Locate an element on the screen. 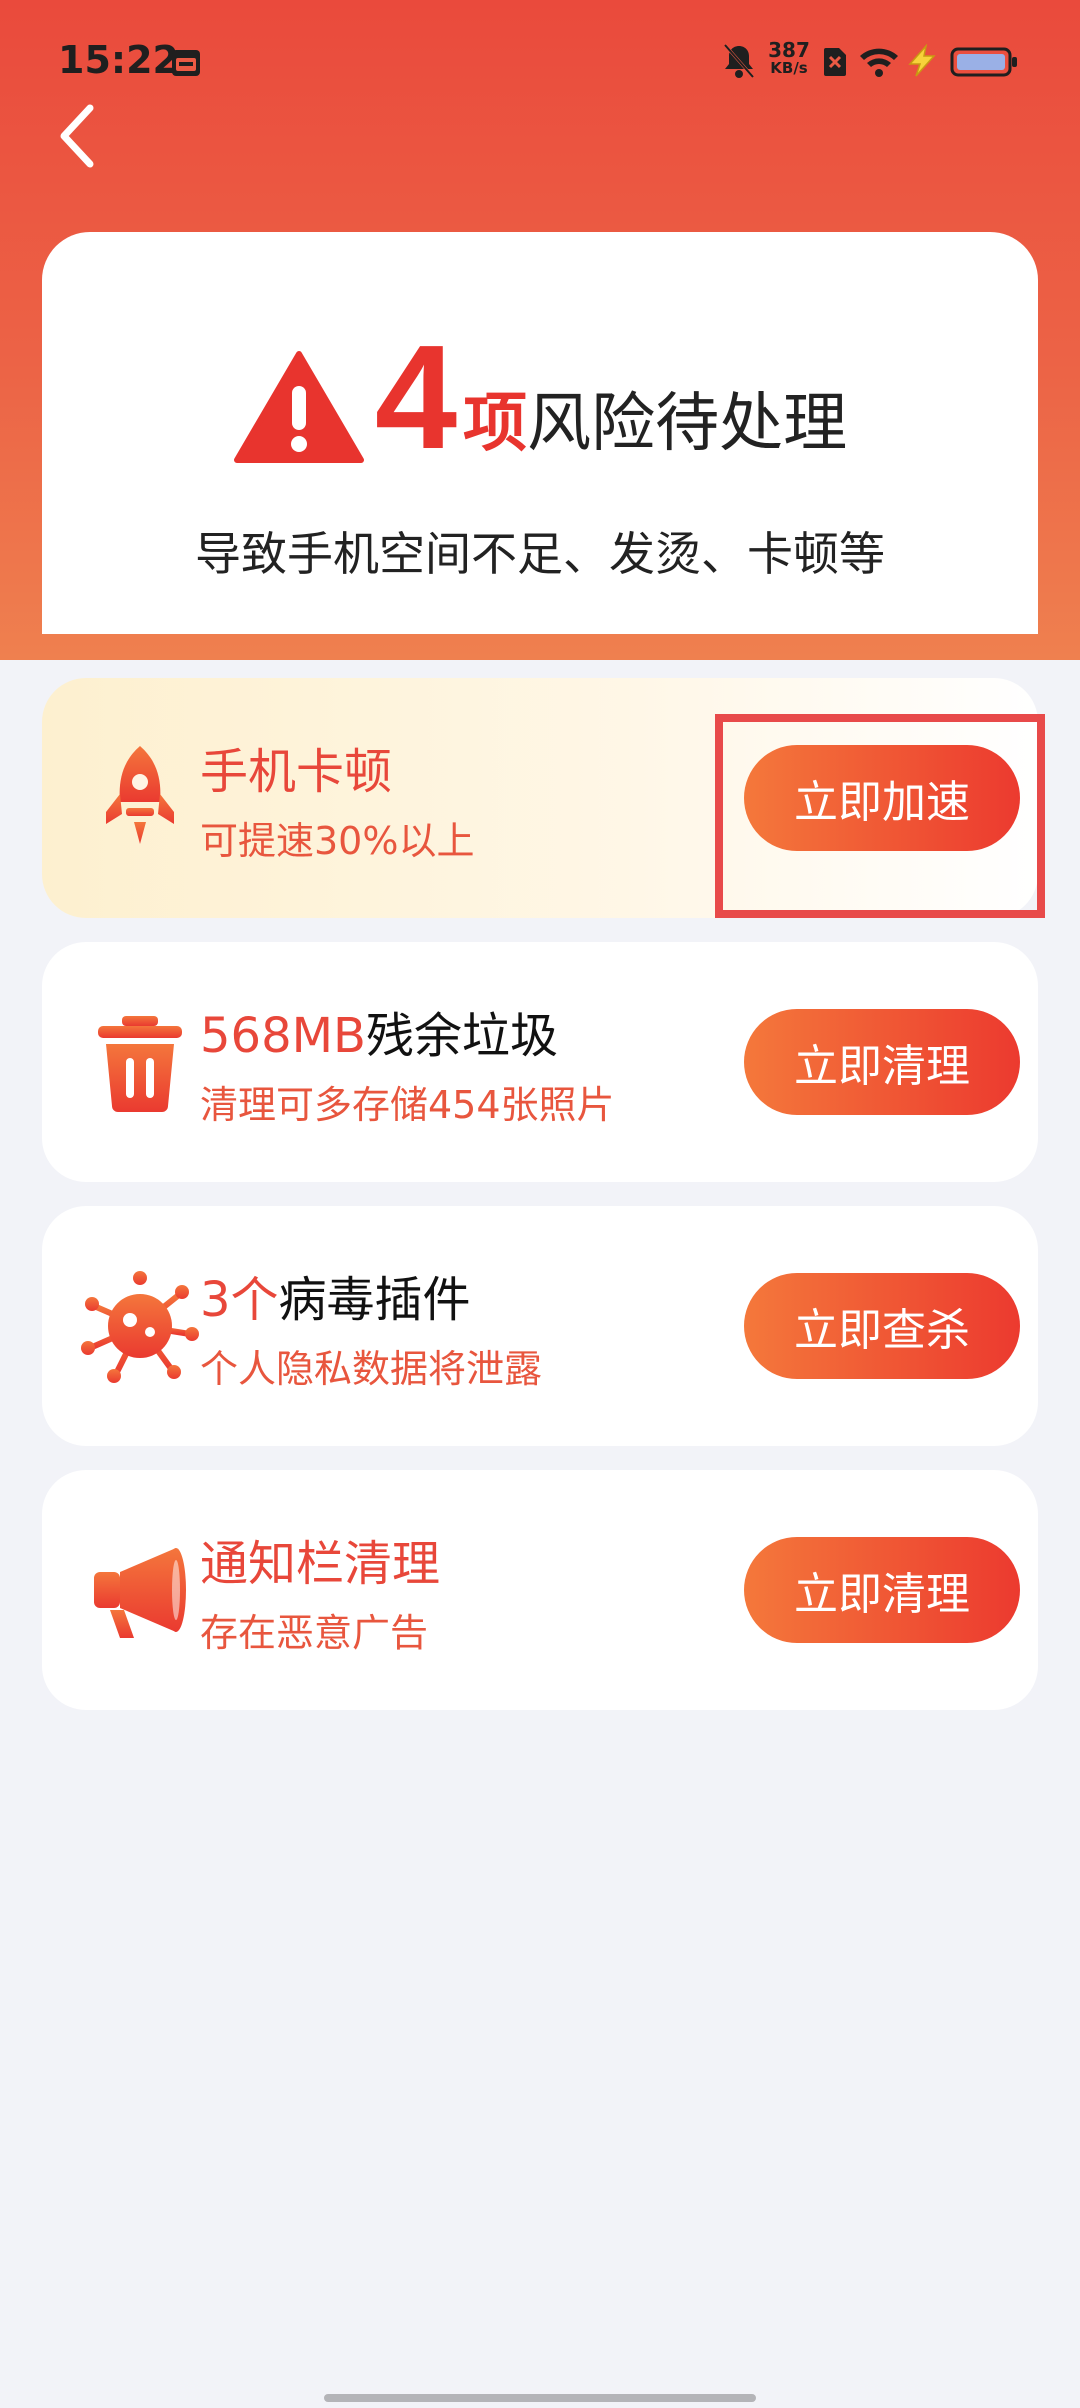 The width and height of the screenshot is (1080, 2408). junk-size: 568MB is located at coordinates (283, 1036).